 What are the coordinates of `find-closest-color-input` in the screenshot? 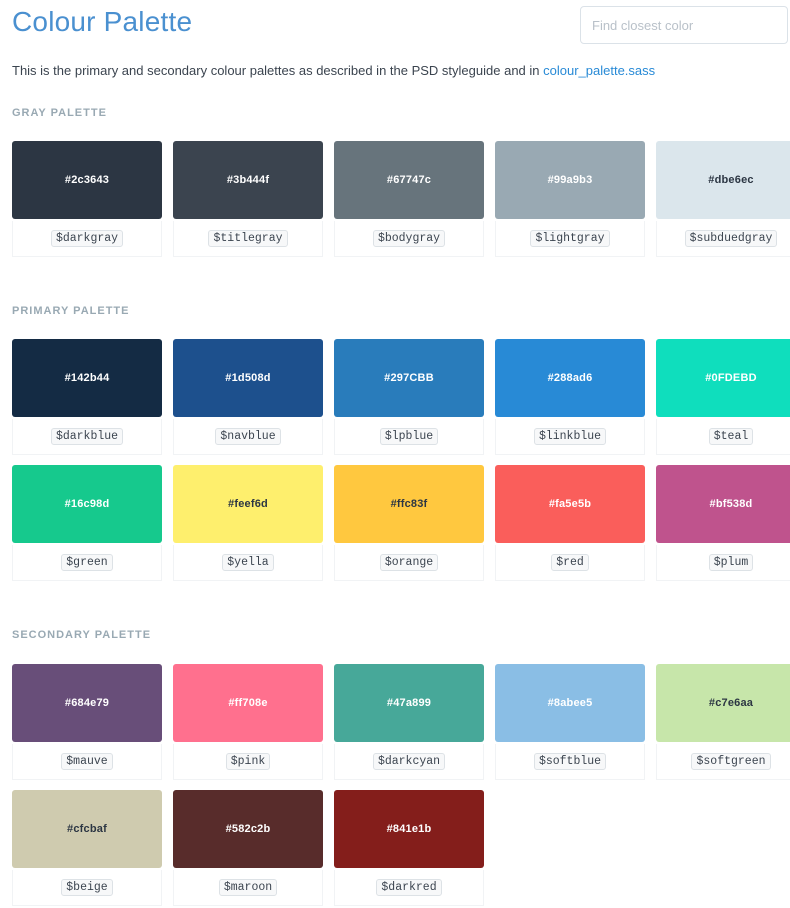 It's located at (684, 25).